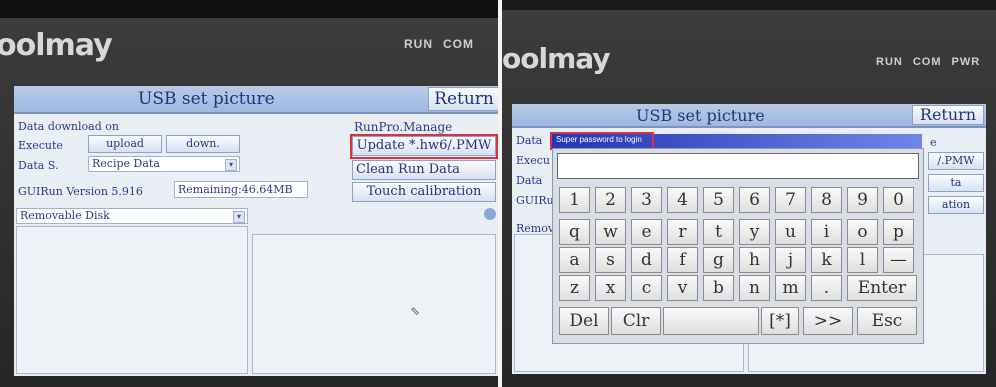 The height and width of the screenshot is (387, 996). What do you see at coordinates (424, 192) in the screenshot?
I see `touch-calibration-button: Touch calibration` at bounding box center [424, 192].